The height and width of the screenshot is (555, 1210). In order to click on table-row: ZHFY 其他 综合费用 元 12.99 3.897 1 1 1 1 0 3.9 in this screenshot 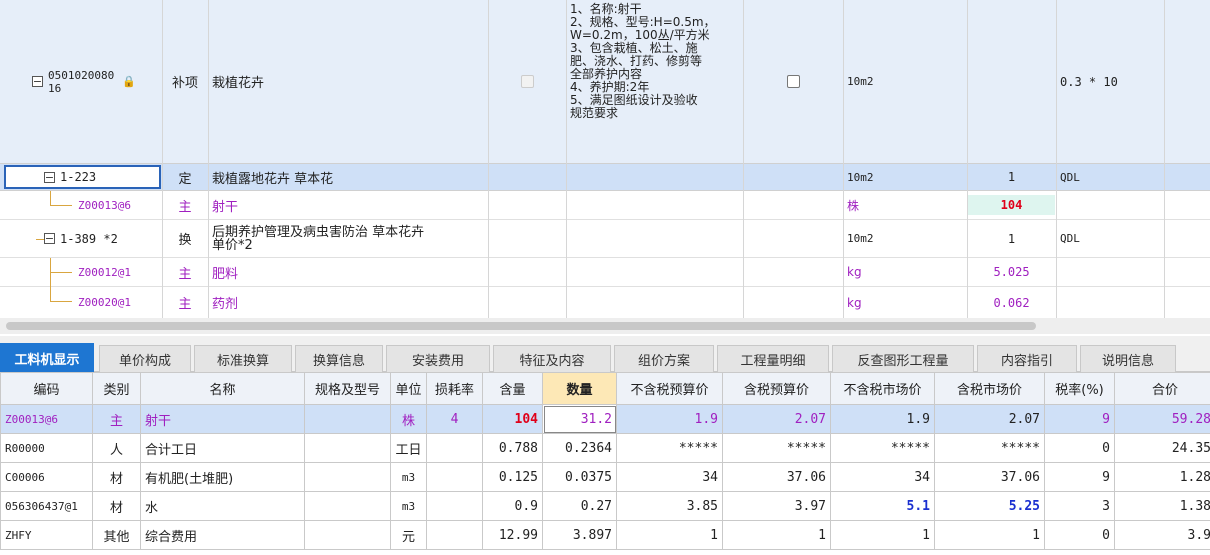, I will do `click(605, 535)`.